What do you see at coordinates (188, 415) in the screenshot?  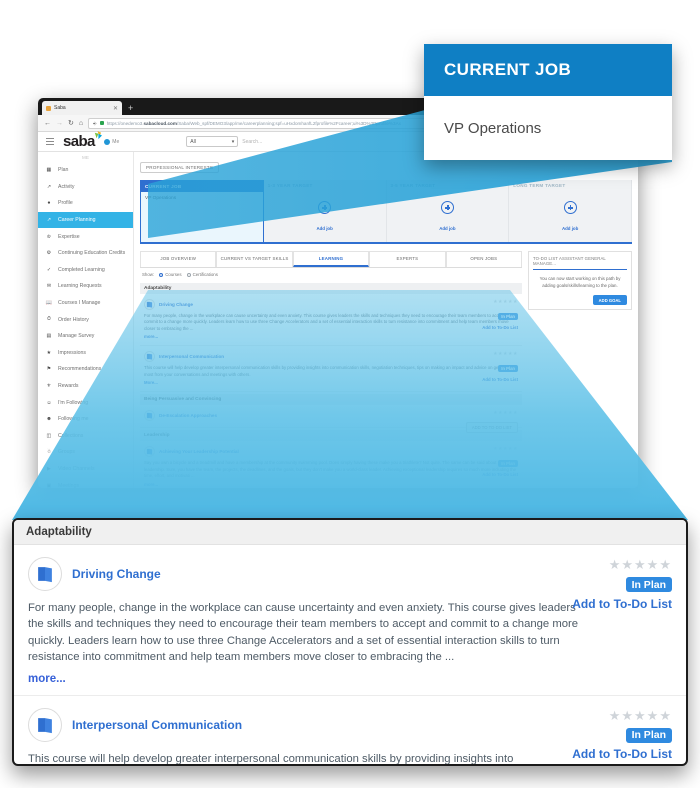 I see `course-title: De-Escalation Approaches` at bounding box center [188, 415].